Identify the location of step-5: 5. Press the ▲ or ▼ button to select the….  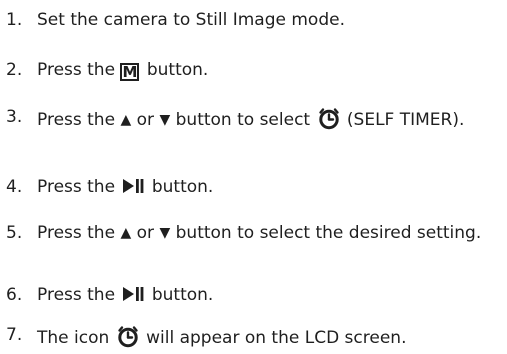
(253, 233).